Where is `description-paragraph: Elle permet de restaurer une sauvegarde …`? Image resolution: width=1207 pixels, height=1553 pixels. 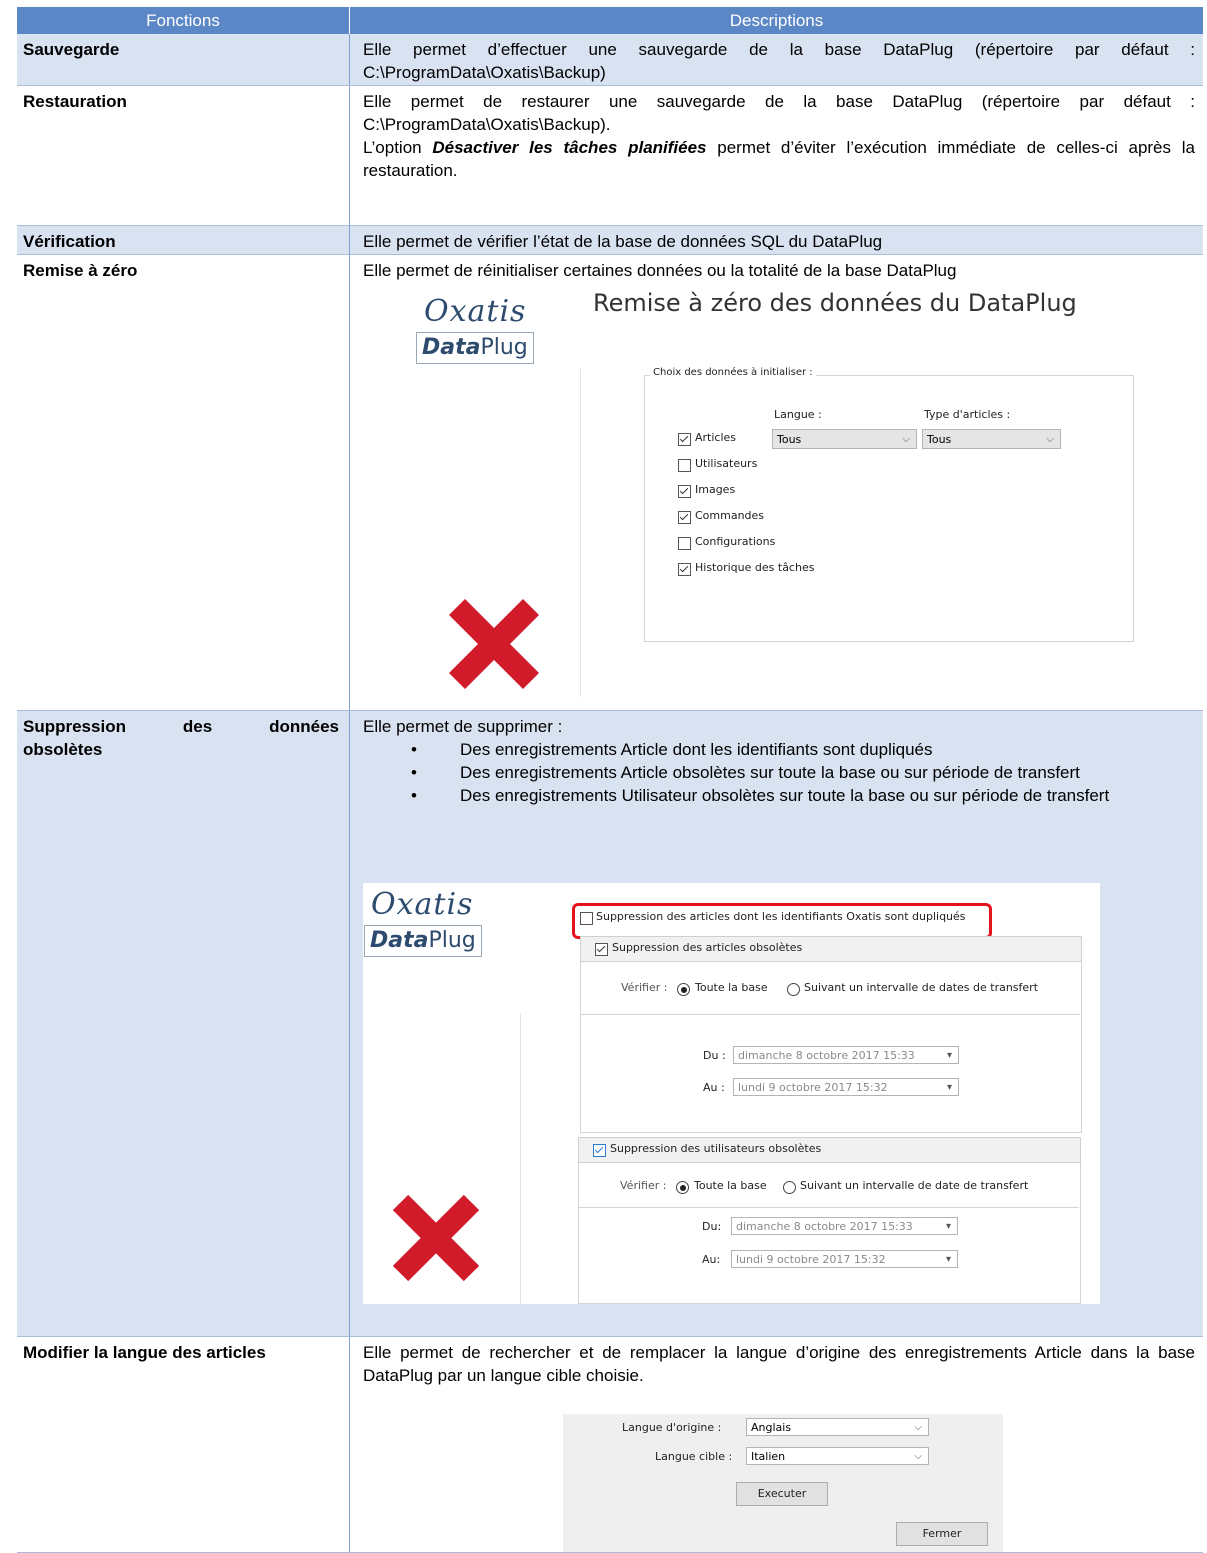 description-paragraph: Elle permet de restaurer une sauvegarde … is located at coordinates (779, 113).